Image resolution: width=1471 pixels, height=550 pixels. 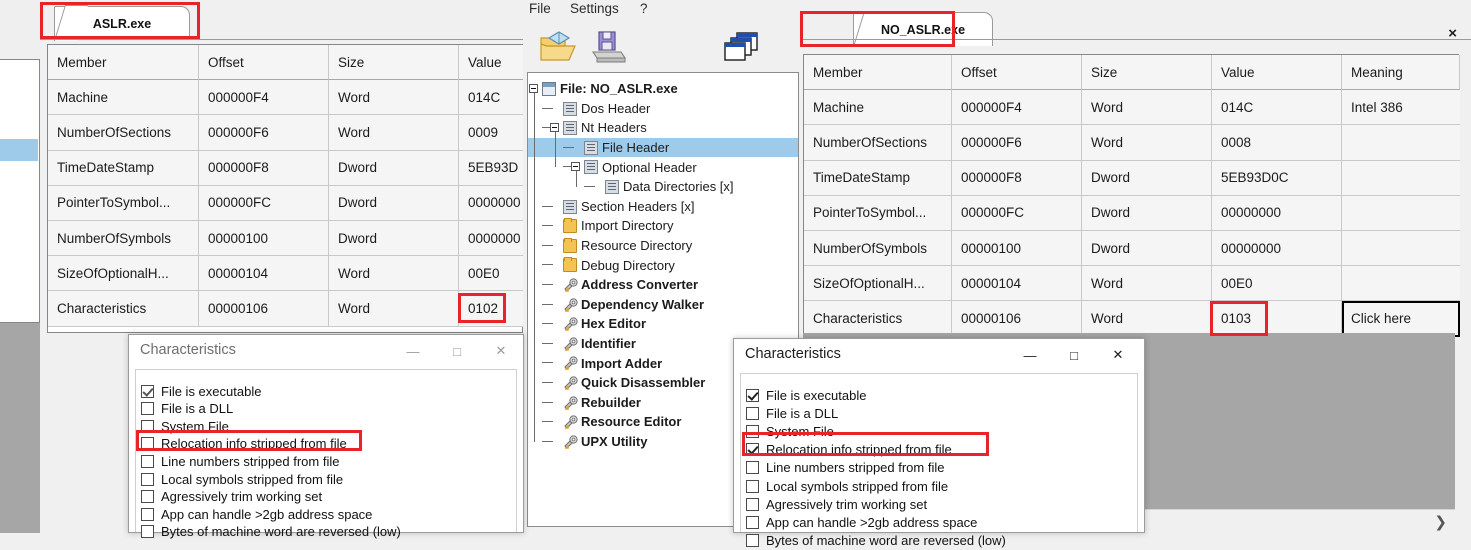 What do you see at coordinates (264, 203) in the screenshot?
I see `left-table-cell-offset: 000000FC` at bounding box center [264, 203].